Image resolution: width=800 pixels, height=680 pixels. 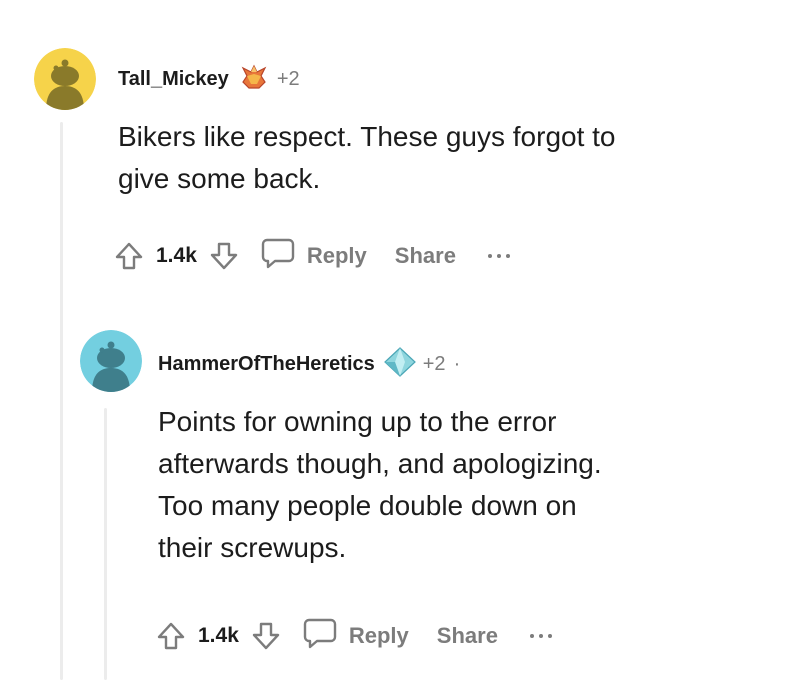 What do you see at coordinates (252, 547) in the screenshot?
I see `comment-text-line: their screwups.` at bounding box center [252, 547].